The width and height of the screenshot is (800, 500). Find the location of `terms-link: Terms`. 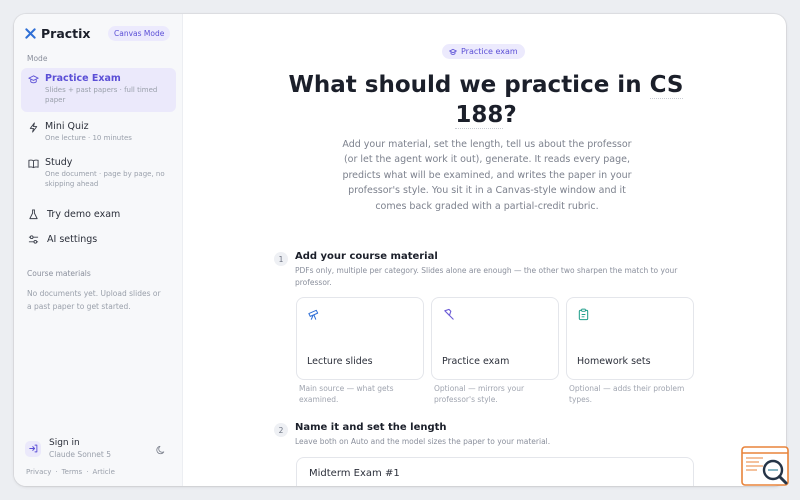

terms-link: Terms is located at coordinates (72, 472).